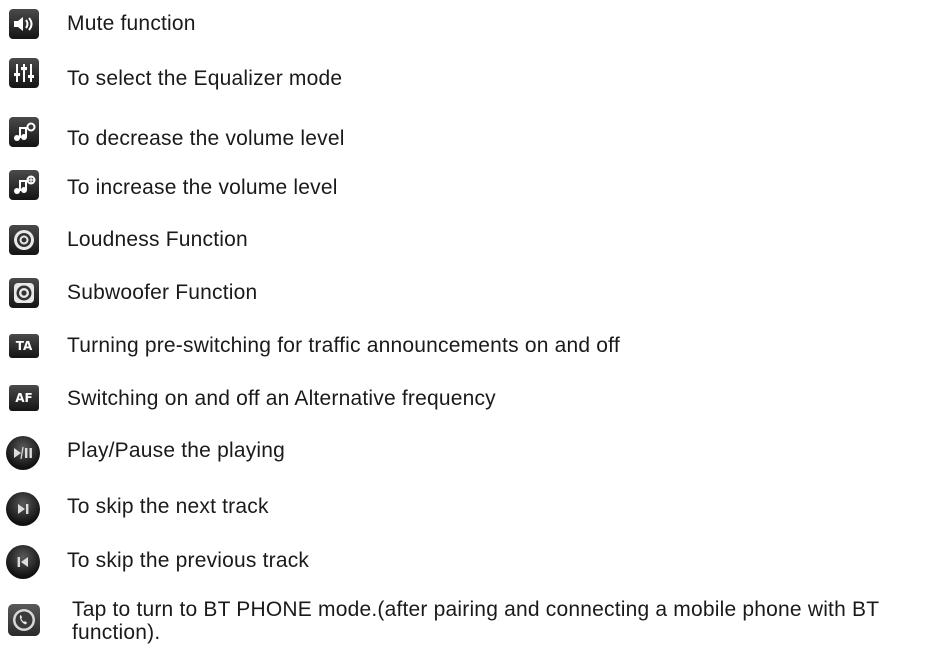 The image size is (928, 650). Describe the element at coordinates (23, 453) in the screenshot. I see `play-pause-icon` at that location.